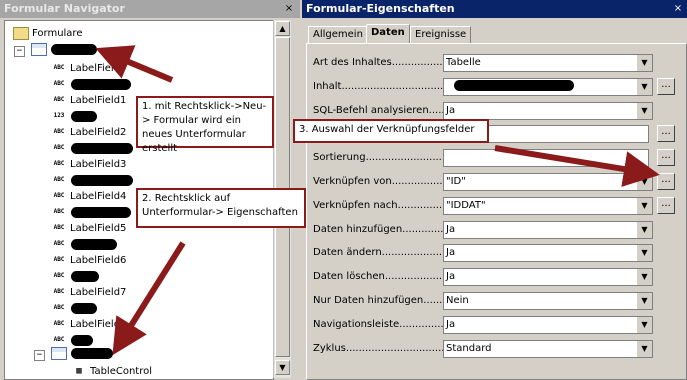 The height and width of the screenshot is (380, 687). What do you see at coordinates (548, 63) in the screenshot?
I see `property-dropdown: Tabelle ▼` at bounding box center [548, 63].